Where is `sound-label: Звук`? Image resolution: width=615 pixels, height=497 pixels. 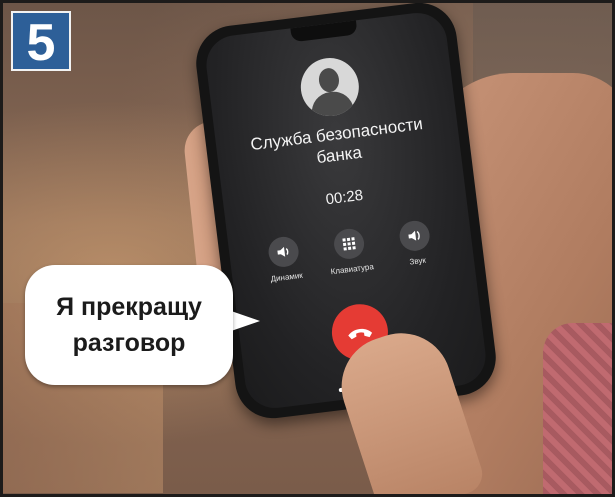
sound-label: Звук is located at coordinates (418, 261).